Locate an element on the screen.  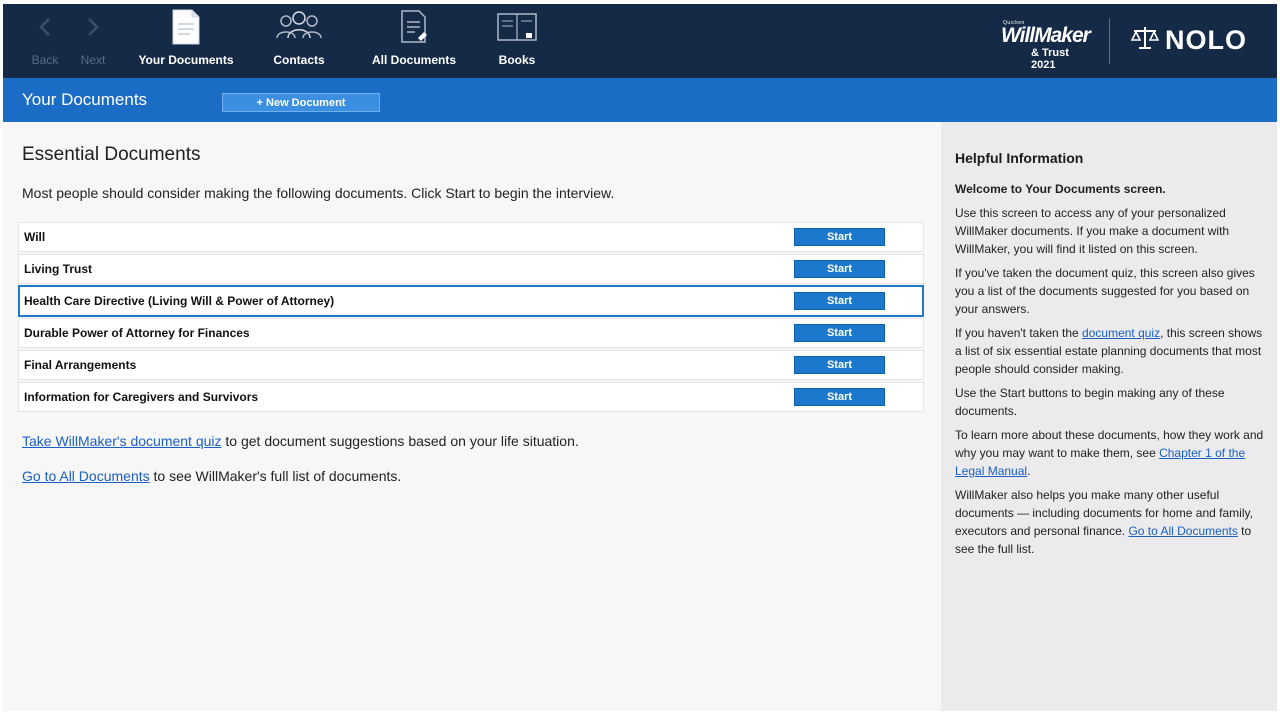
start-button-final-arrangements: Start is located at coordinates (839, 365).